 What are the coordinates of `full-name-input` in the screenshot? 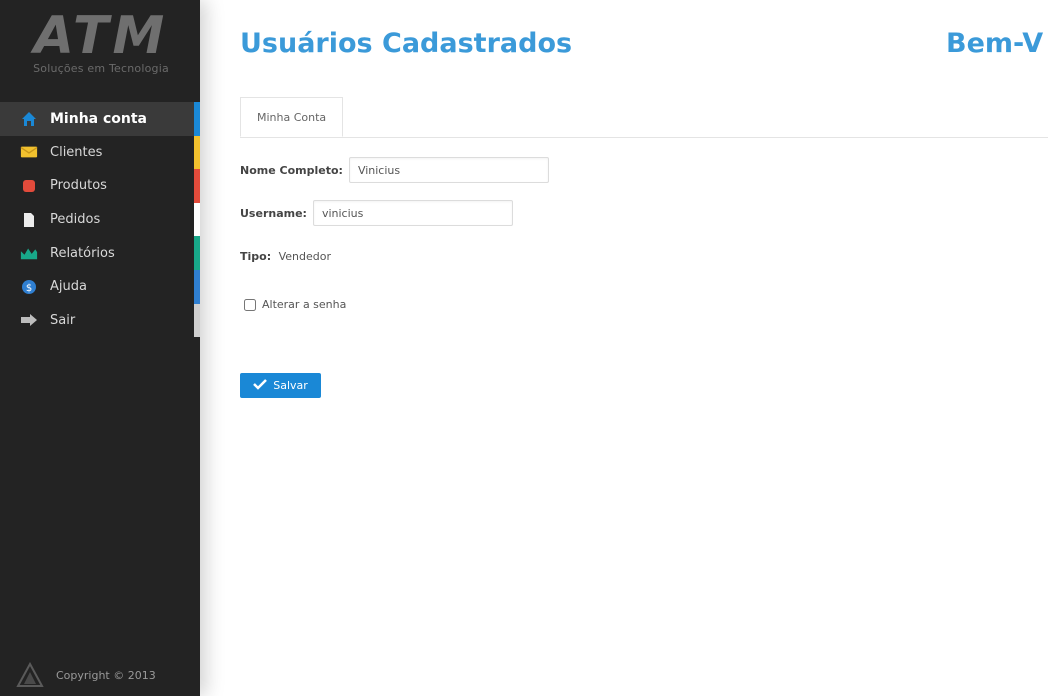 It's located at (448, 170).